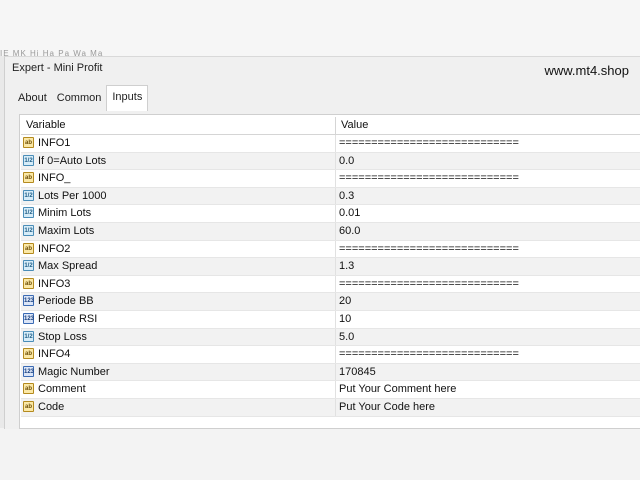  I want to click on variable-value: 0.01, so click(349, 213).